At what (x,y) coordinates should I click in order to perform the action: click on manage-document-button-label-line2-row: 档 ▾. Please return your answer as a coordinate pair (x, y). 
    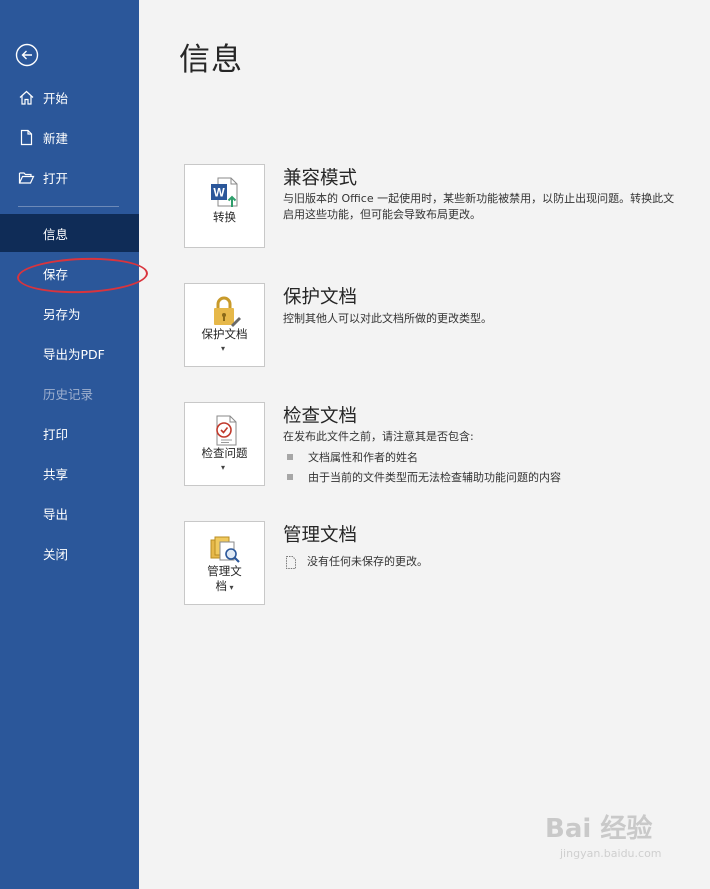
    Looking at the image, I should click on (224, 587).